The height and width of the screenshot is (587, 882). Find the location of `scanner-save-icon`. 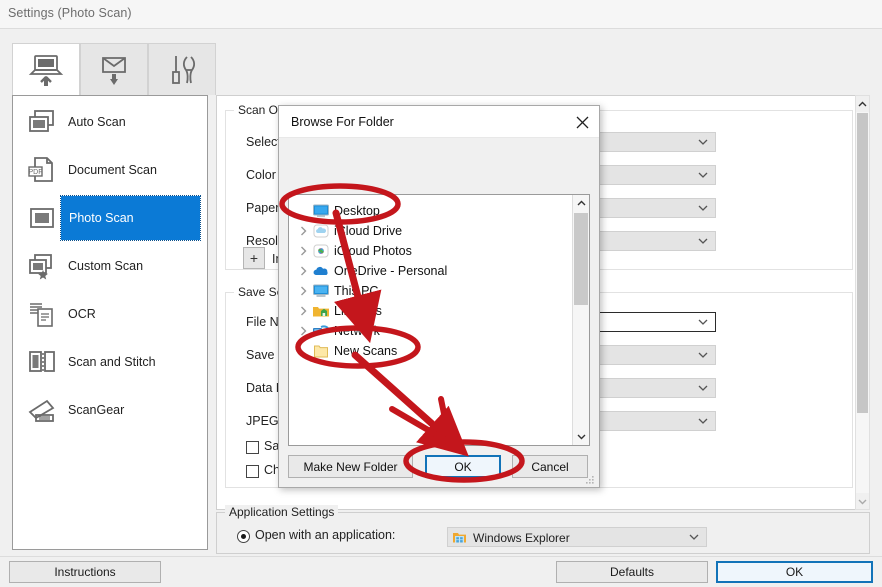

scanner-save-icon is located at coordinates (114, 70).